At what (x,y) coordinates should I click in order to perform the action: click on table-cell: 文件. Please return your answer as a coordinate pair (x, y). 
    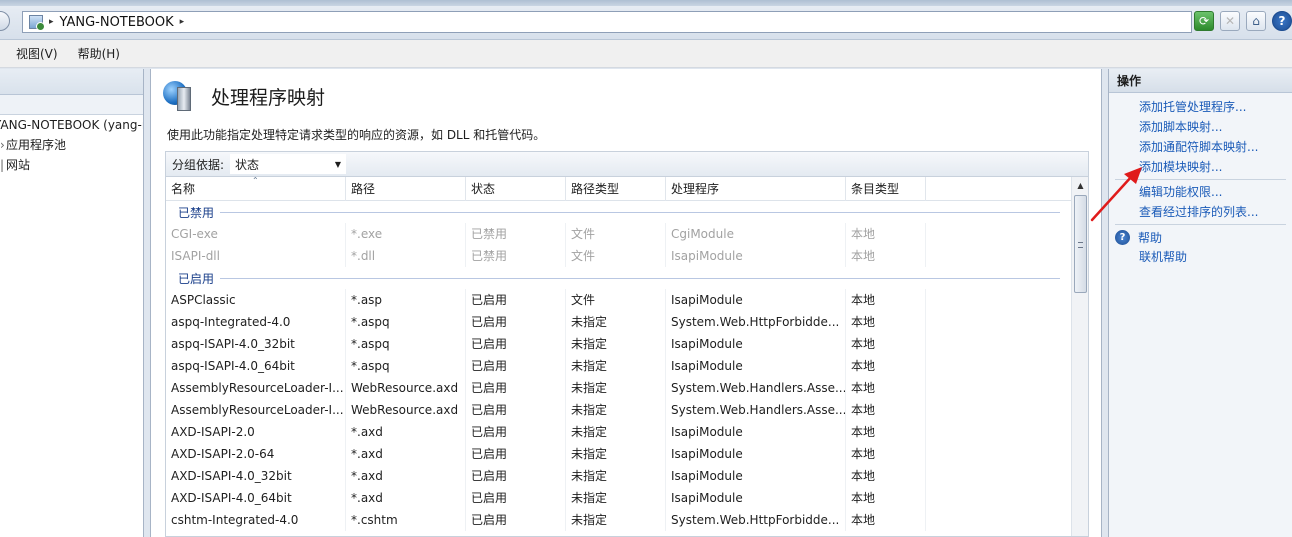
    Looking at the image, I should click on (616, 256).